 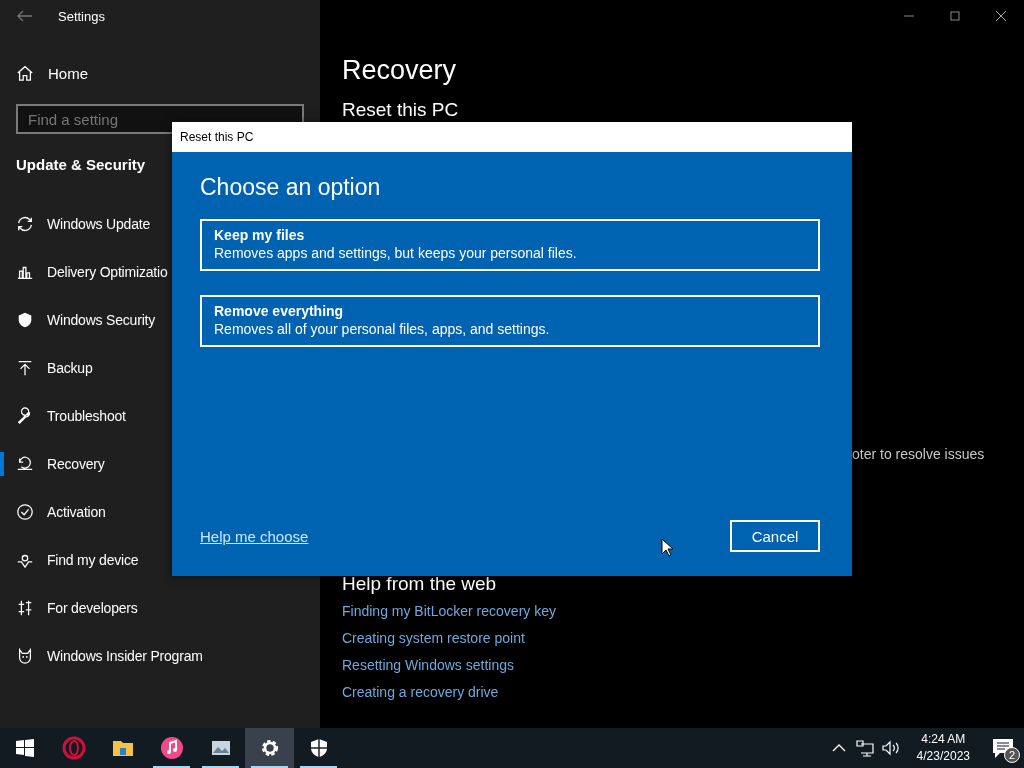 What do you see at coordinates (160, 73) in the screenshot?
I see `home-link: Home` at bounding box center [160, 73].